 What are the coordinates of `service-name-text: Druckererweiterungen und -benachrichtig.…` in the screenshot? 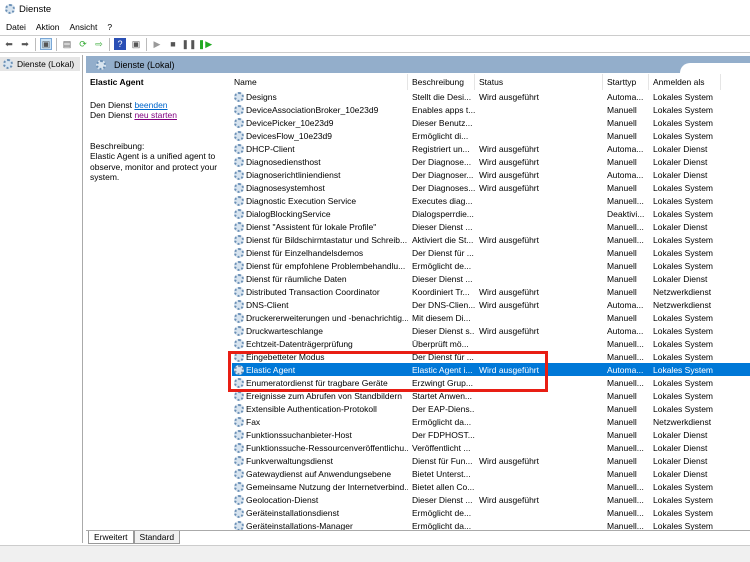 It's located at (327, 317).